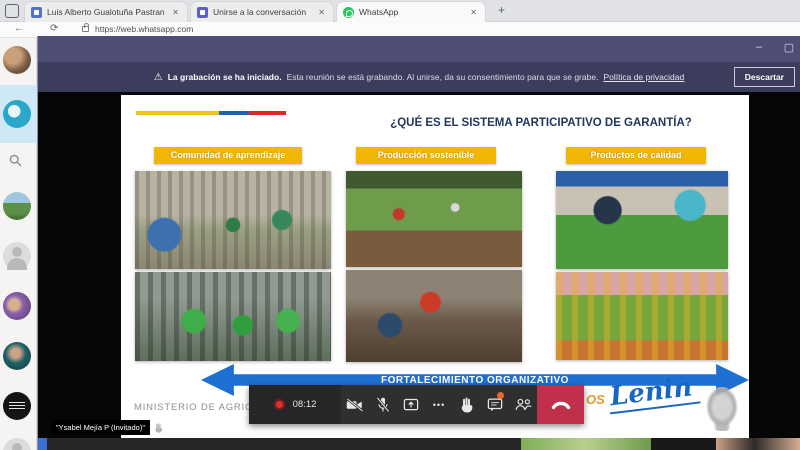 The height and width of the screenshot is (450, 800). What do you see at coordinates (759, 47) in the screenshot?
I see `minimize-button: –` at bounding box center [759, 47].